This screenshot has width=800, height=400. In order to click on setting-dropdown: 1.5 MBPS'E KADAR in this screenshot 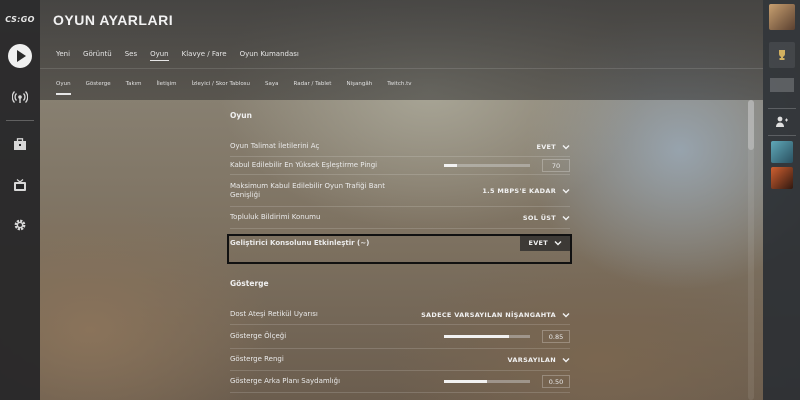, I will do `click(526, 191)`.